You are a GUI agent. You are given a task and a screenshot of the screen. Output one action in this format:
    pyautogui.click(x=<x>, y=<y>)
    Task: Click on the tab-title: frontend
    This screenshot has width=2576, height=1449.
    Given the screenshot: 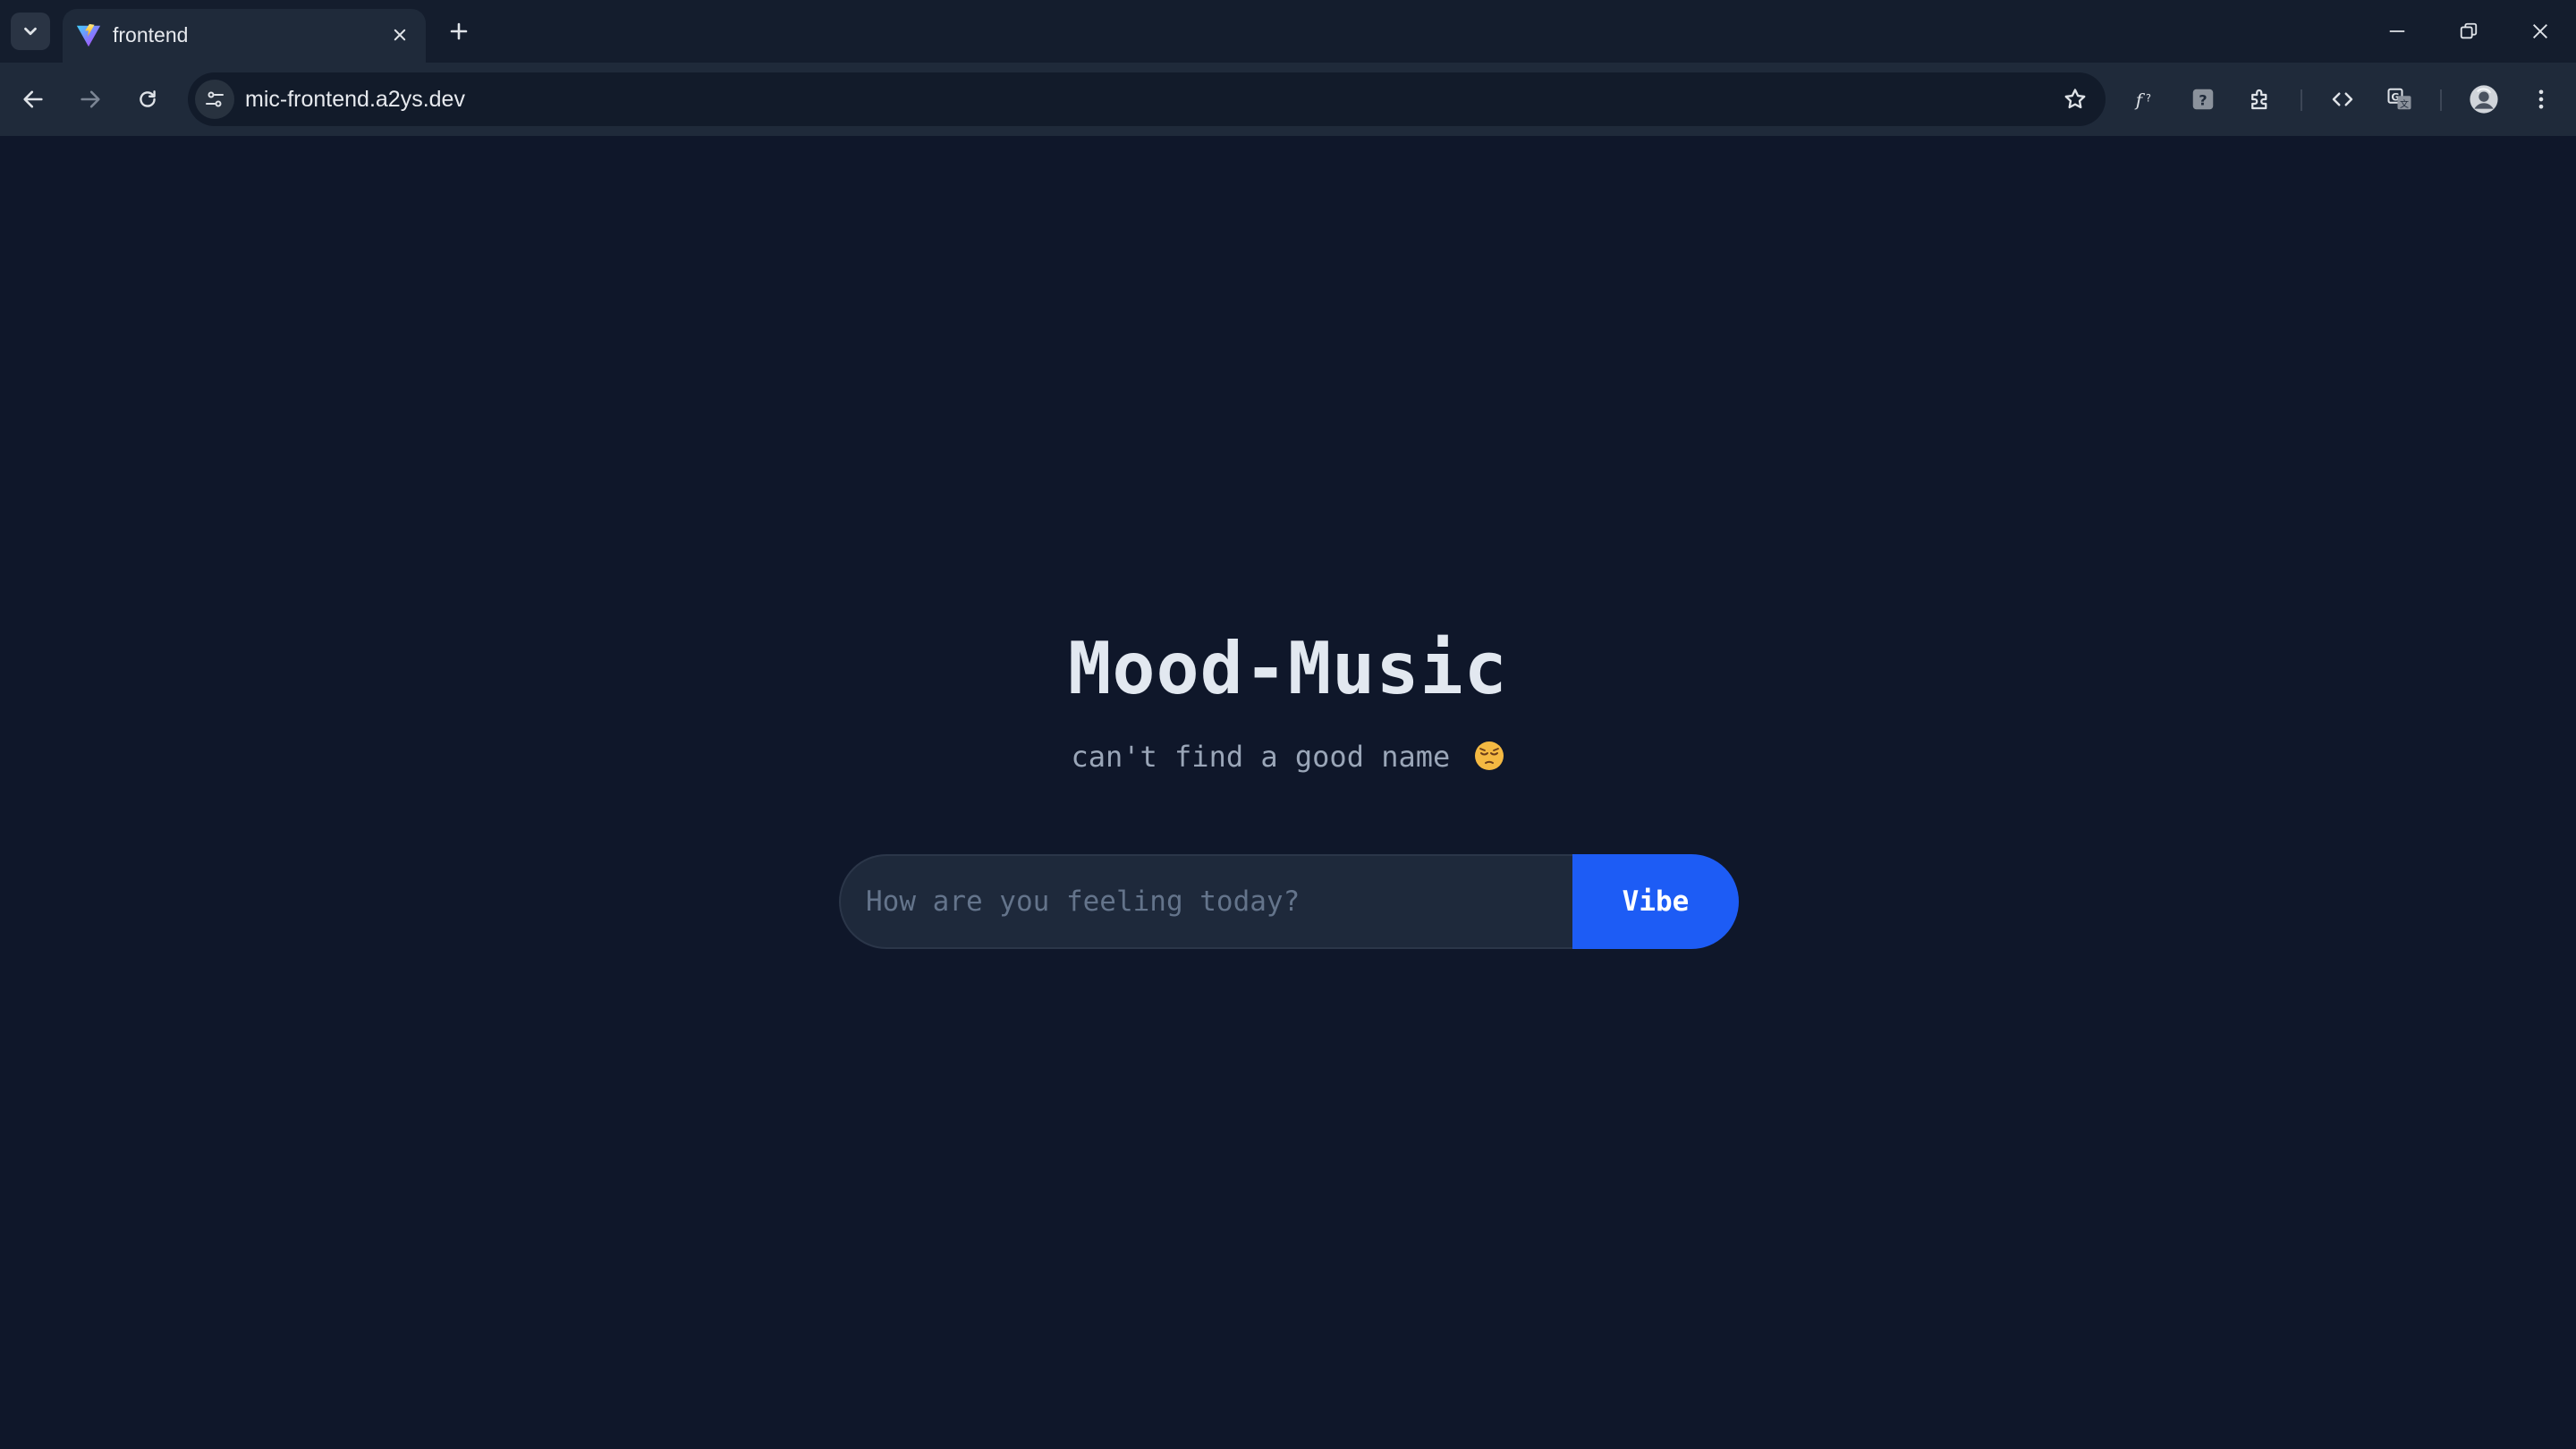 What is the action you would take?
    pyautogui.click(x=151, y=35)
    